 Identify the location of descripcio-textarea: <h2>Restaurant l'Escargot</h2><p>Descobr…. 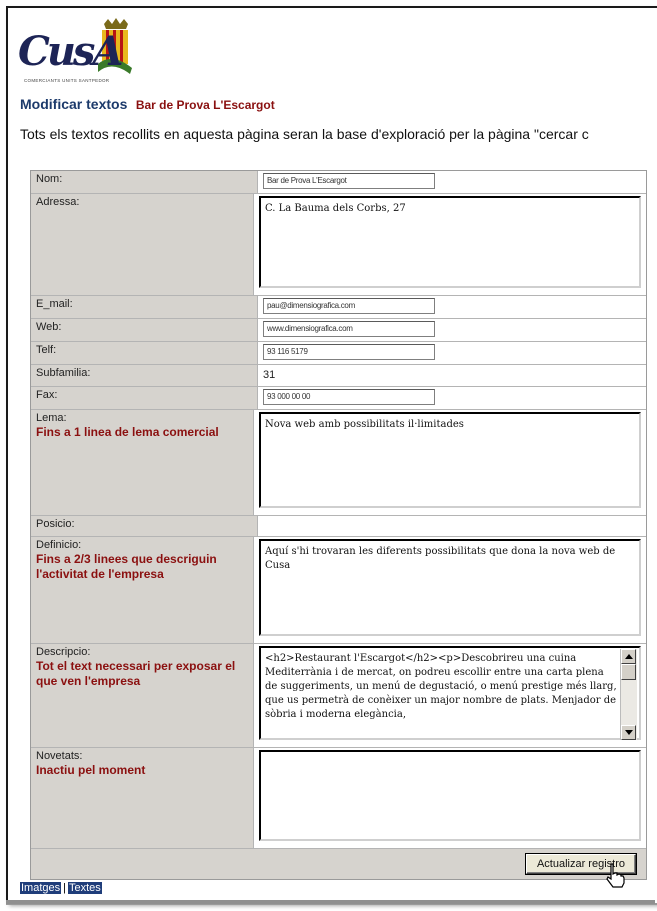
(450, 693).